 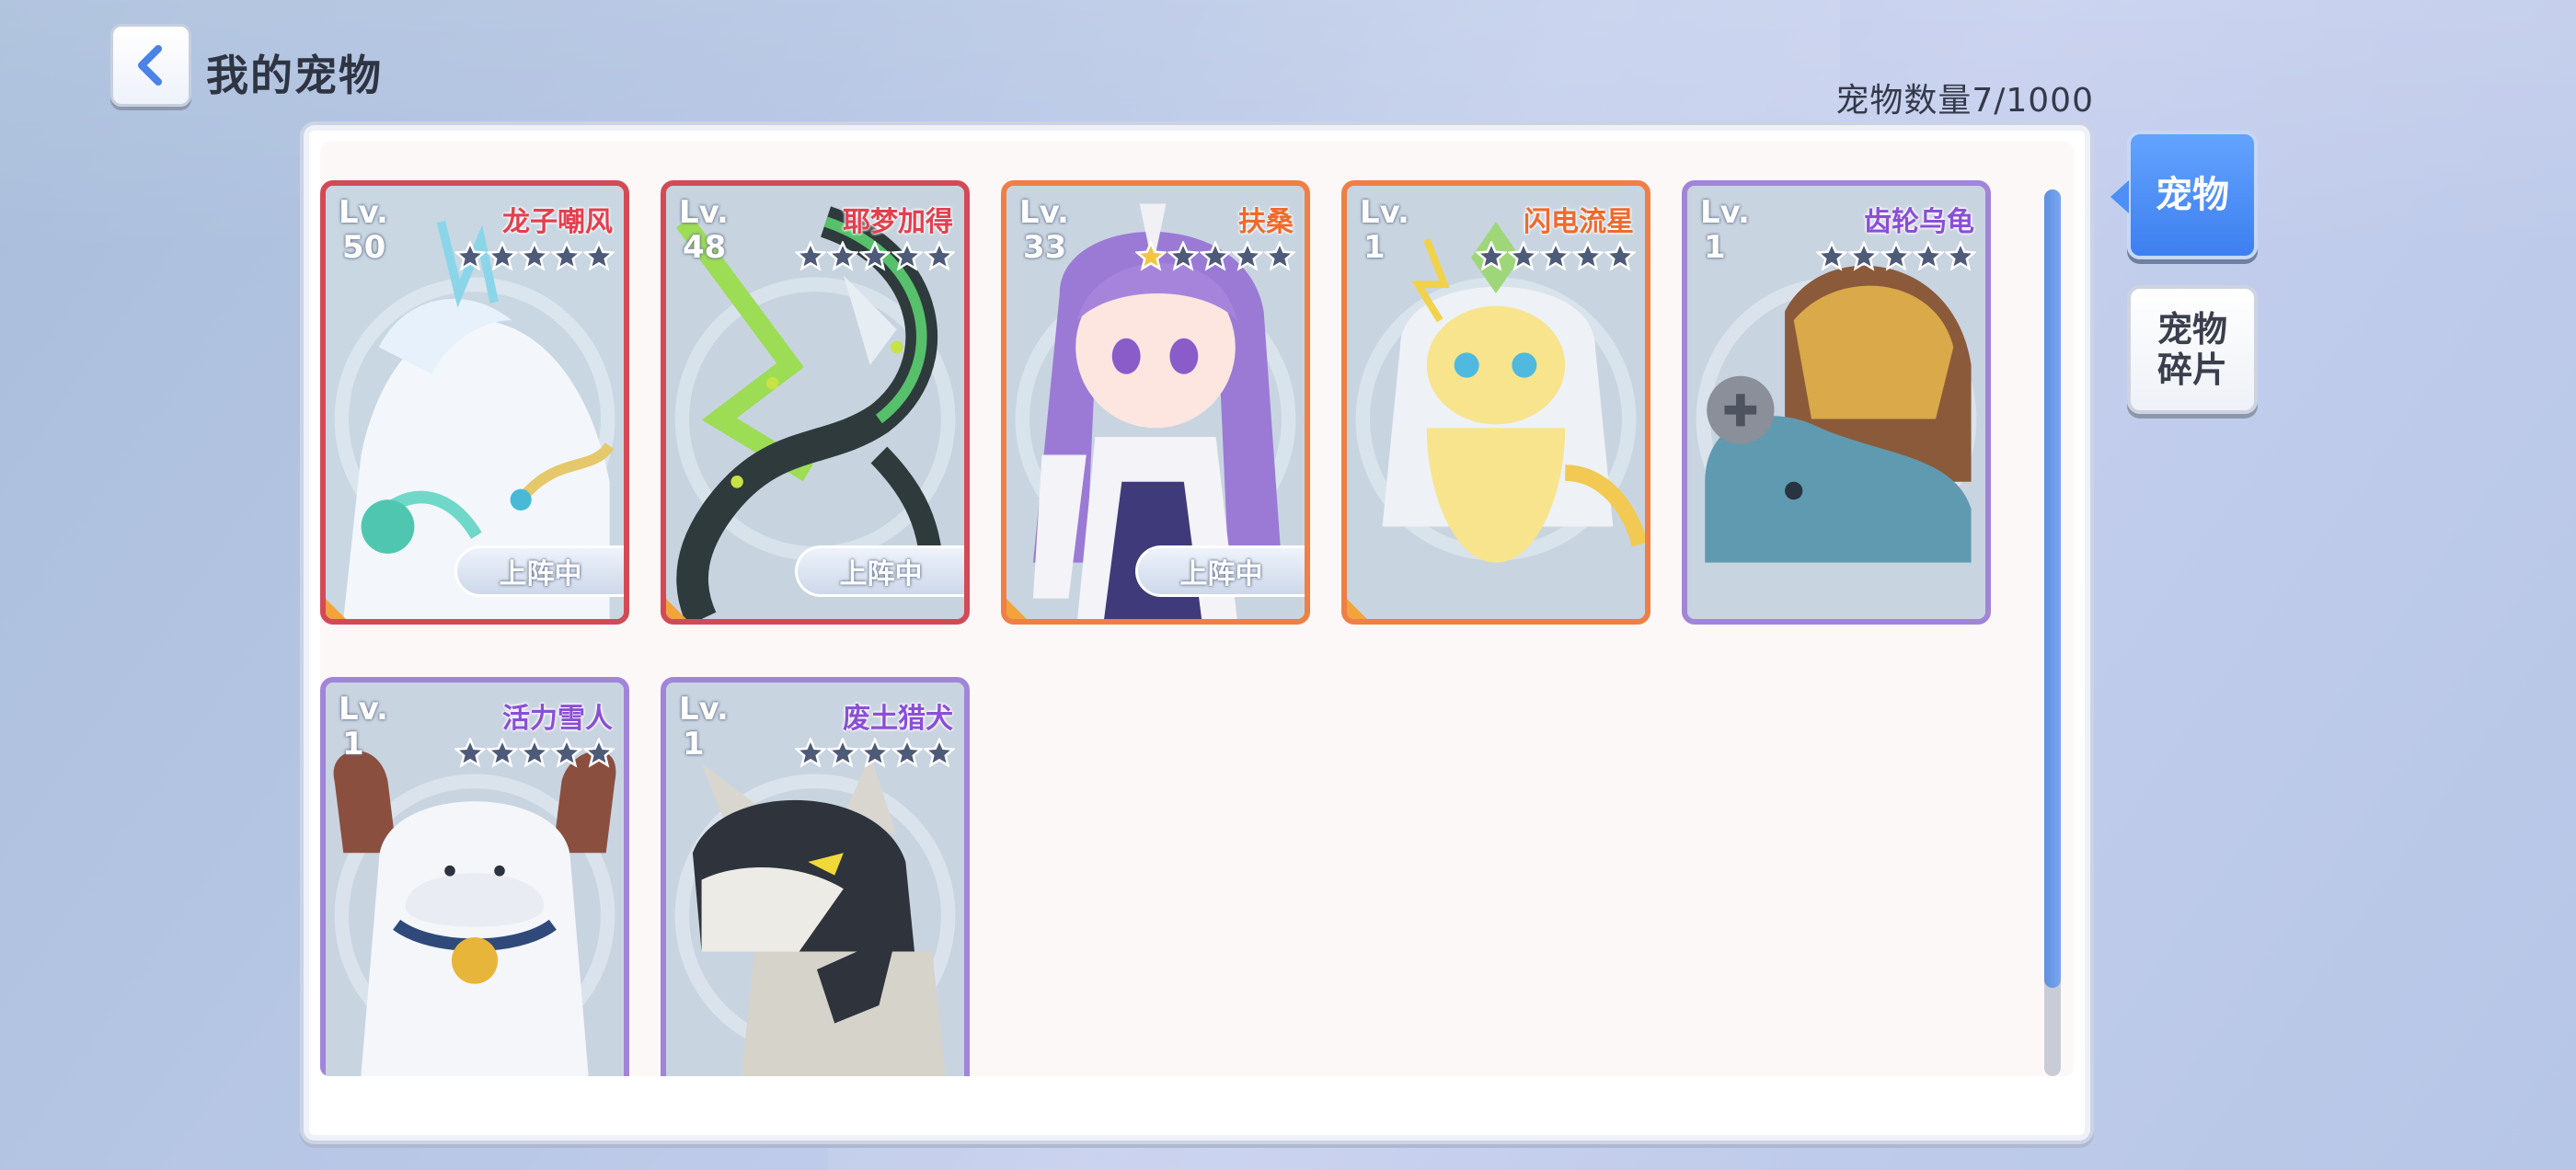 I want to click on tab-pet-fragments: 宠物碎片, so click(x=2192, y=349).